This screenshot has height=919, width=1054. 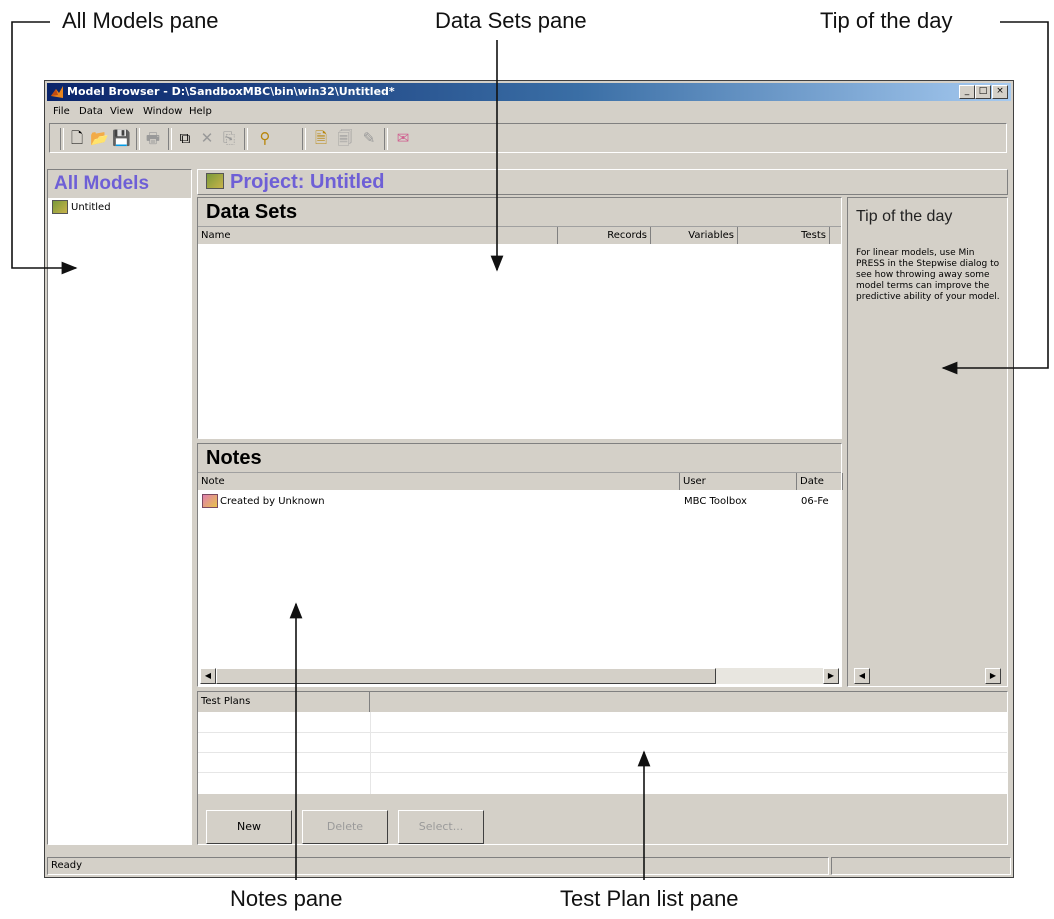 I want to click on menu-window: Window, so click(x=162, y=111).